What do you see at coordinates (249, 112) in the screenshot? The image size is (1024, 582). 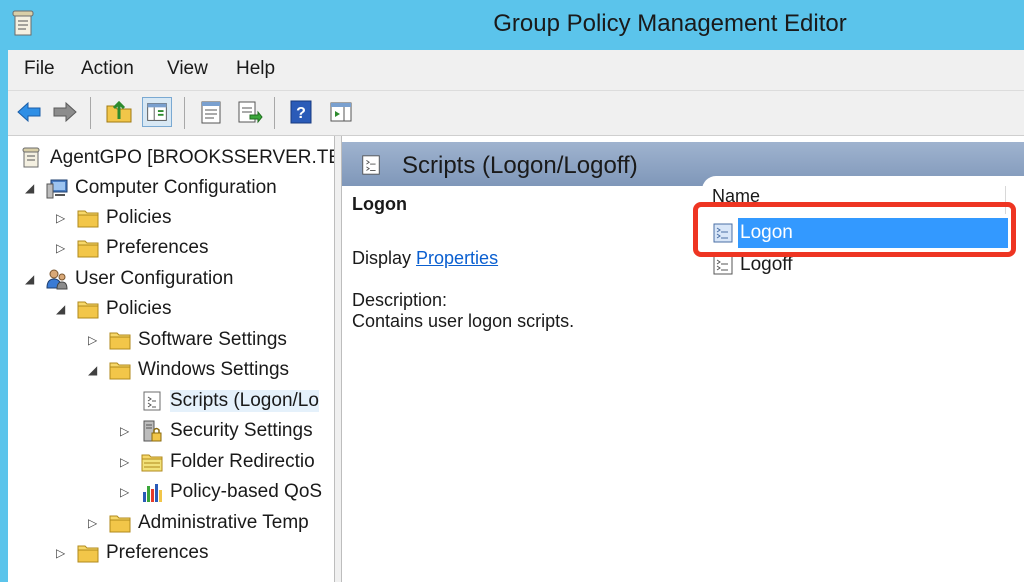 I see `export-list-icon` at bounding box center [249, 112].